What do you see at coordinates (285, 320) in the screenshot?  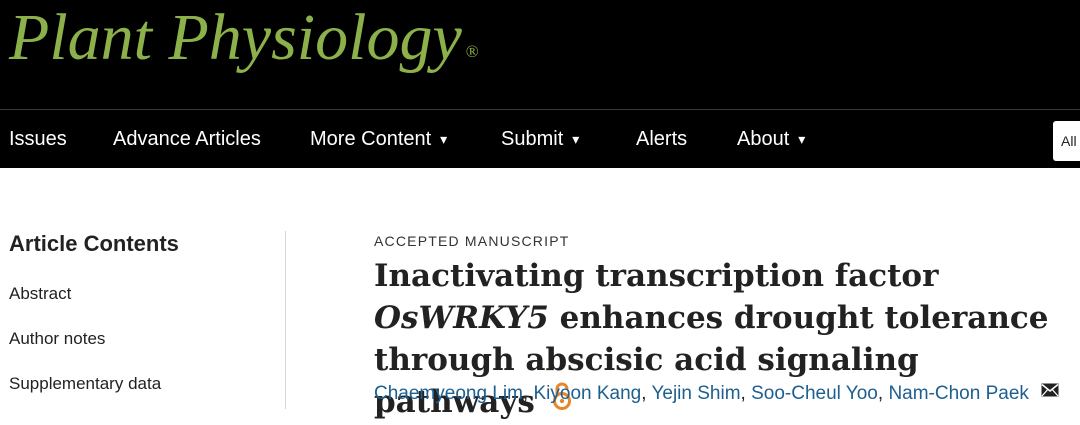 I see `column-divider` at bounding box center [285, 320].